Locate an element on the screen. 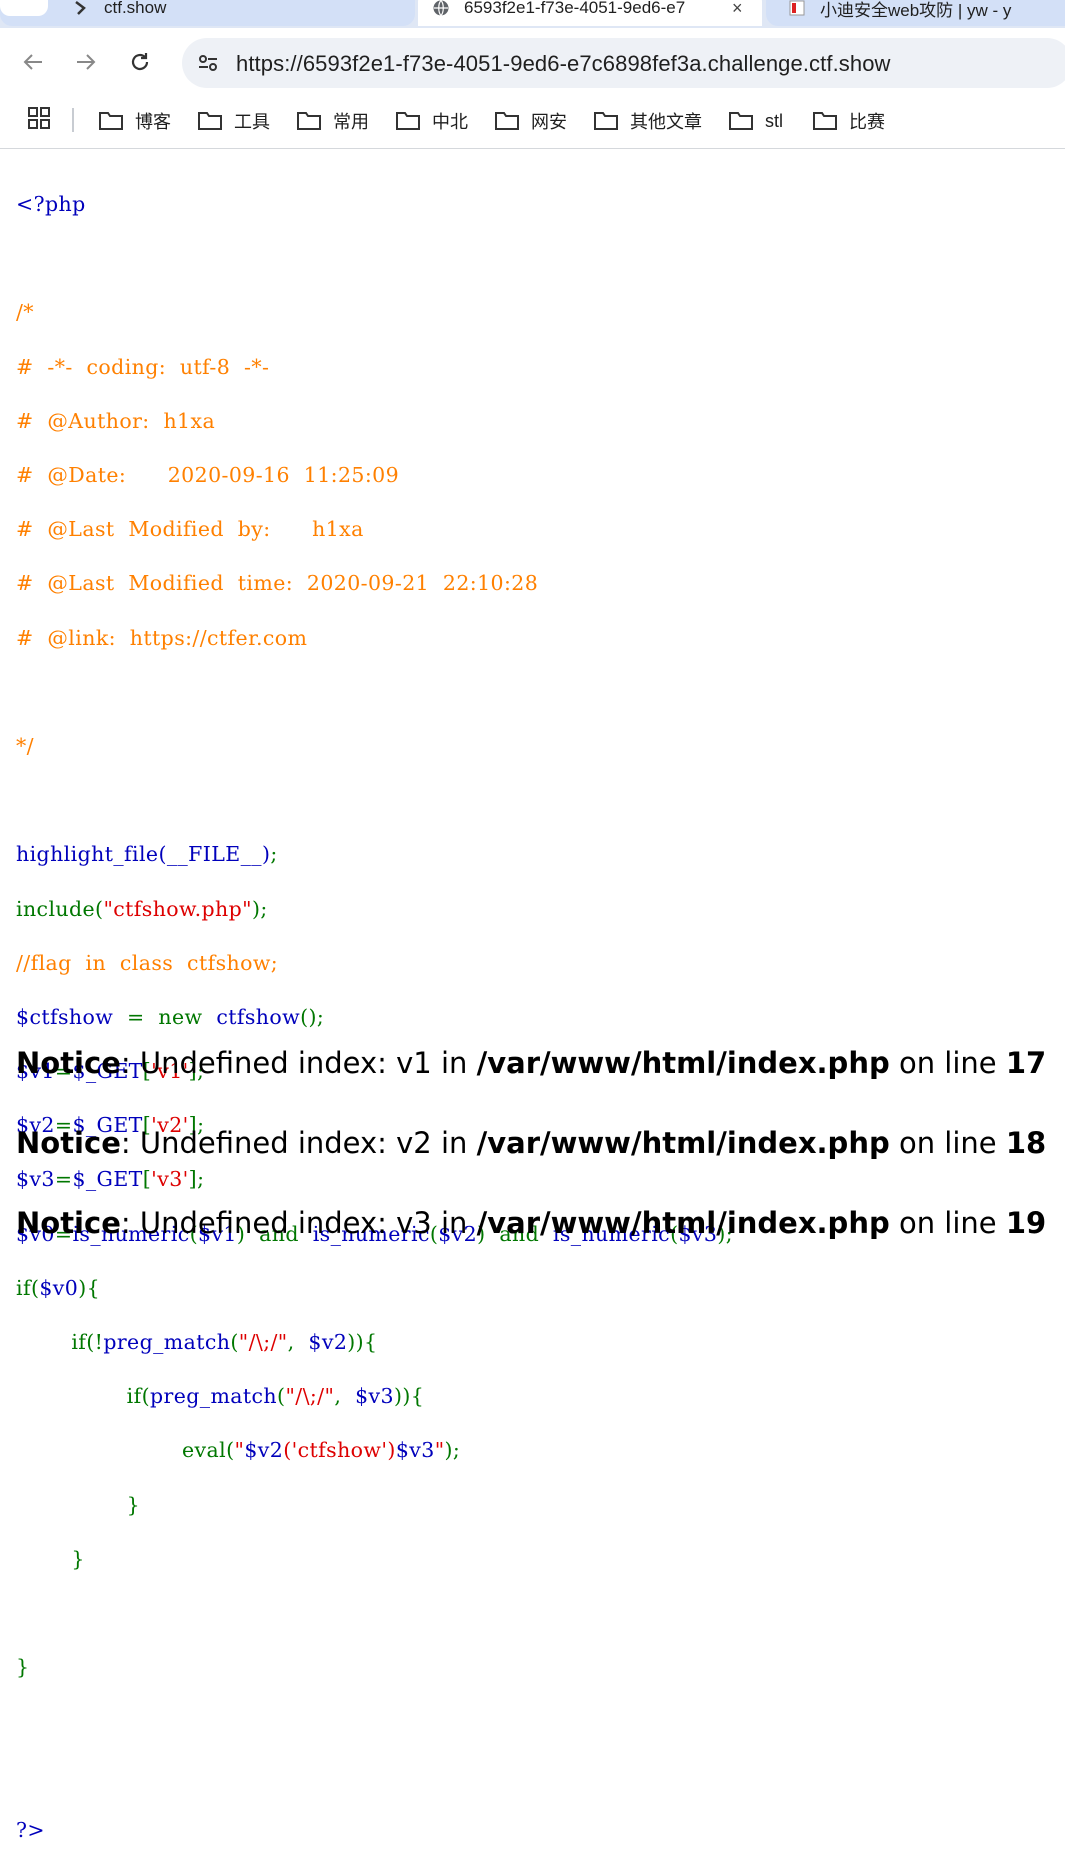 This screenshot has height=1871, width=1065. bookmark-label: 博客 is located at coordinates (153, 122).